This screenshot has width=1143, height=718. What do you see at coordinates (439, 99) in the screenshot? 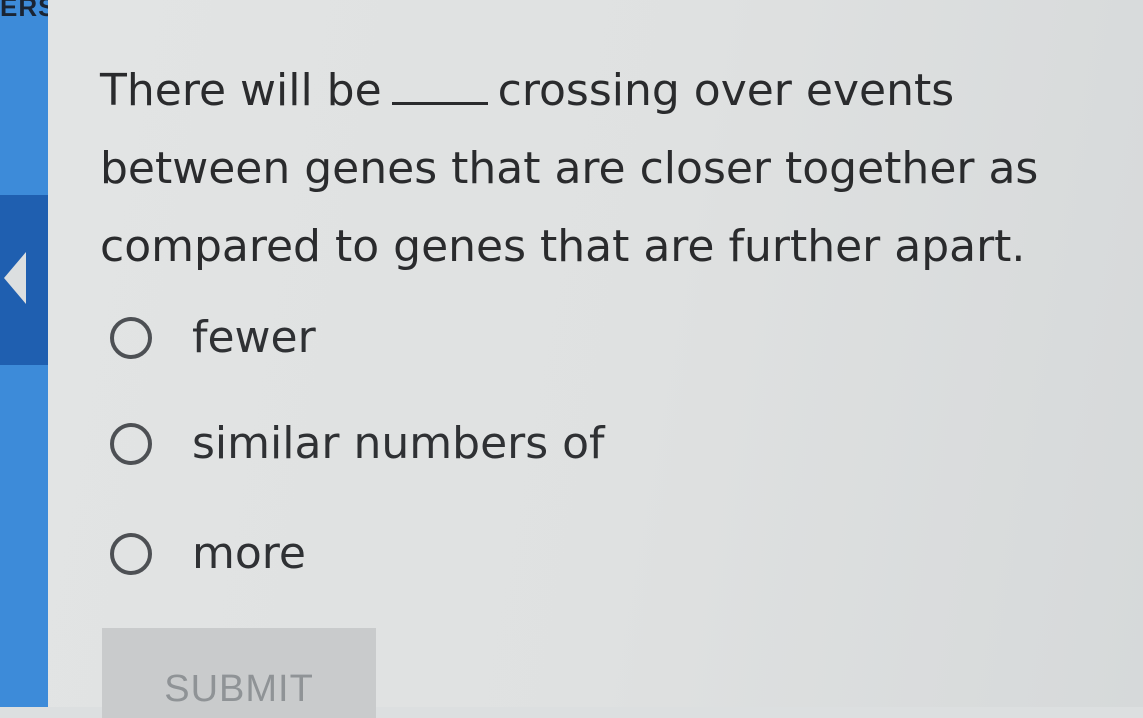
I see `question-blank` at bounding box center [439, 99].